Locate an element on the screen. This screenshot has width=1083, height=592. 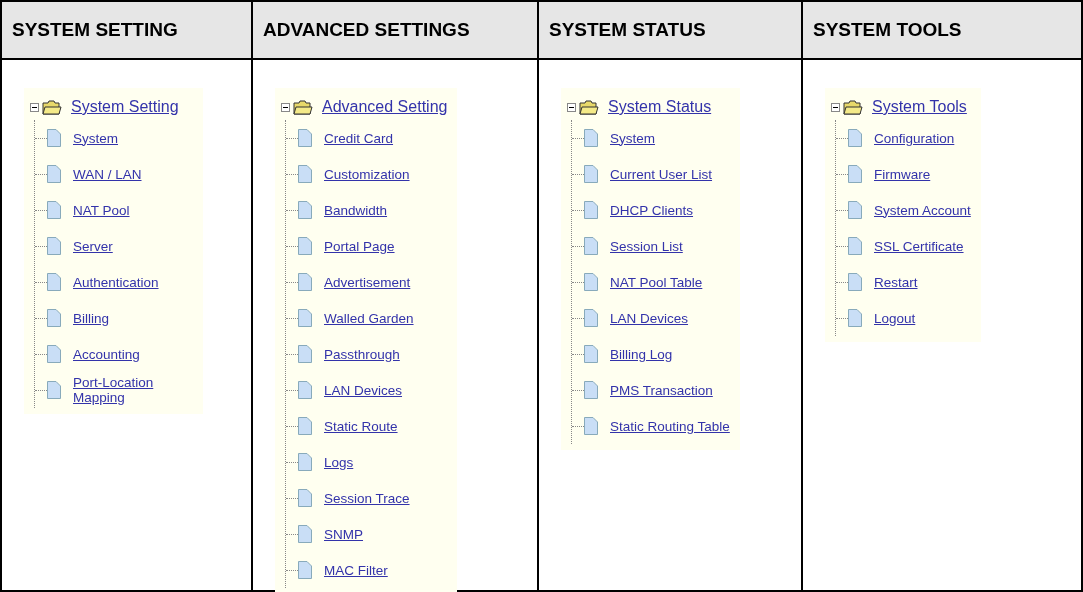
tree-item-link: MAC Filter is located at coordinates (356, 570).